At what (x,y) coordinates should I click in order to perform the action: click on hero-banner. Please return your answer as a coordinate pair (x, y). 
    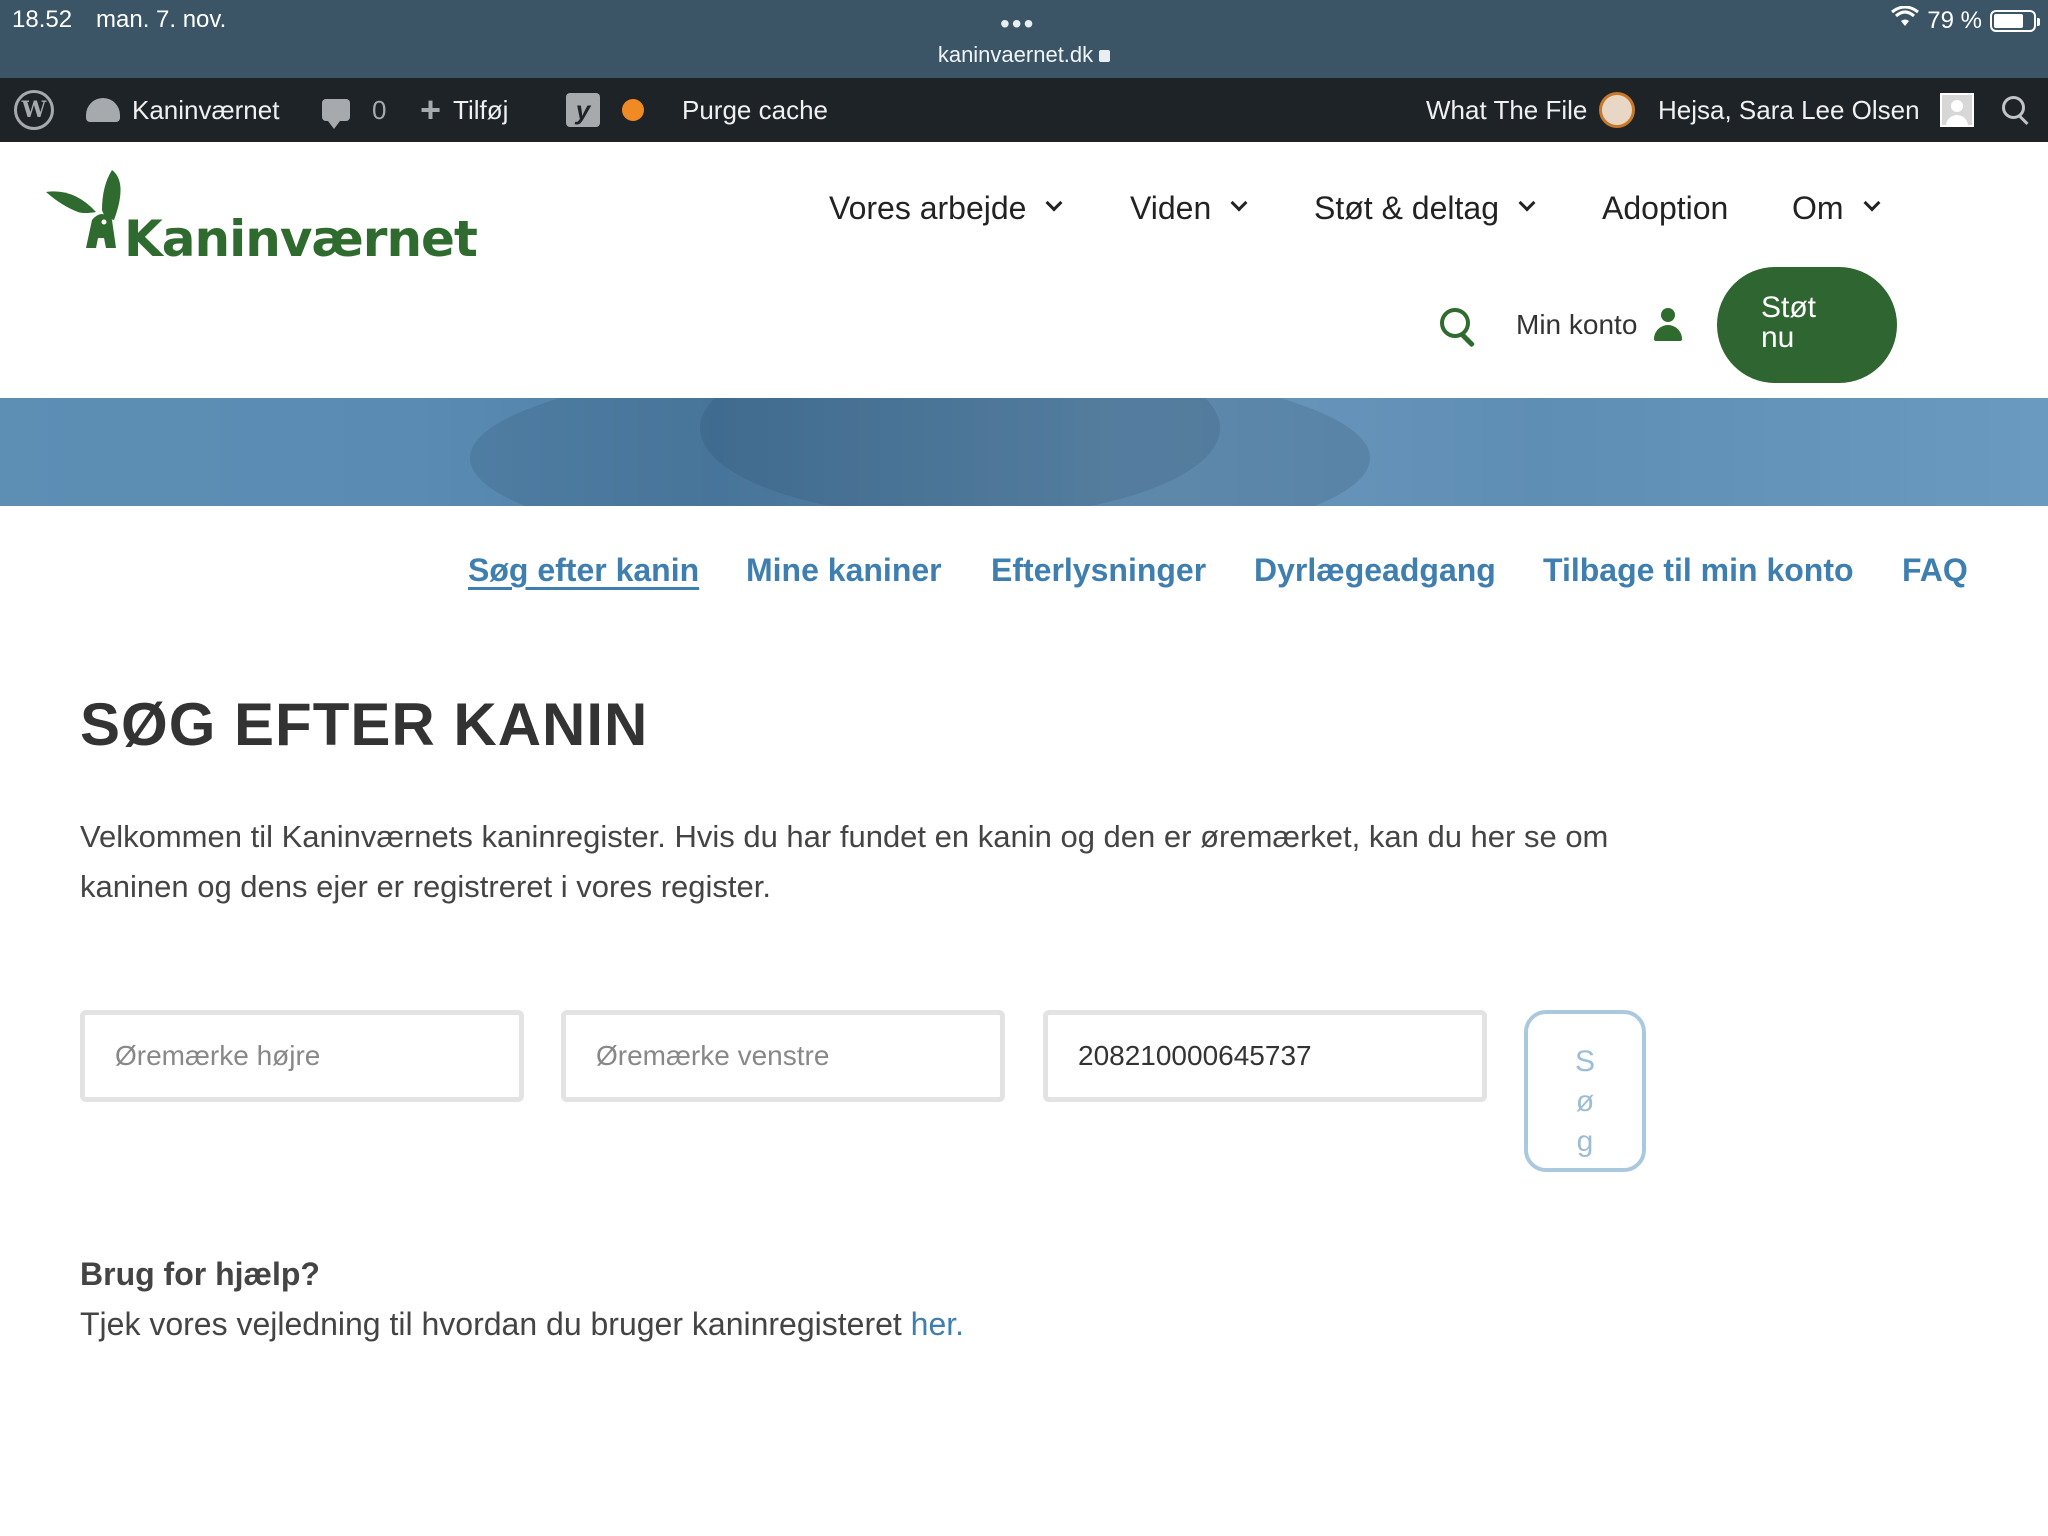
    Looking at the image, I should click on (1024, 452).